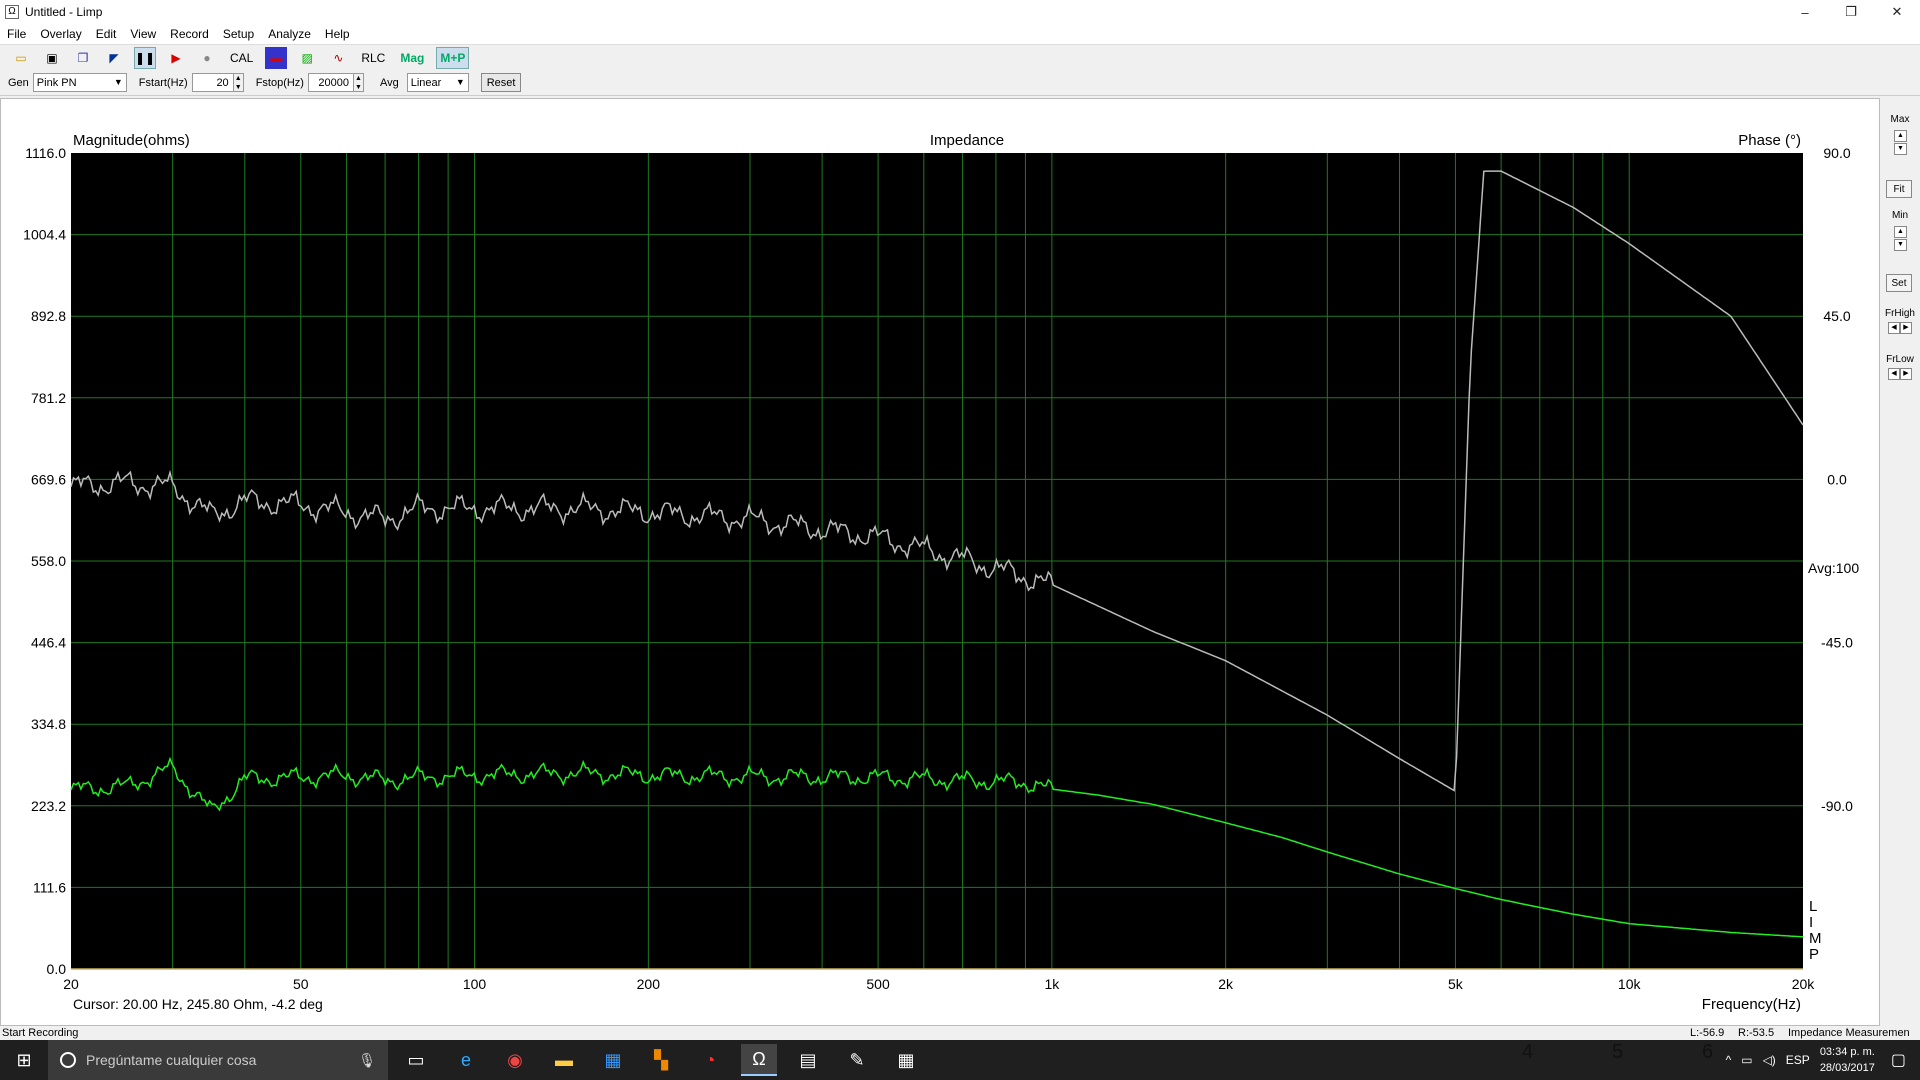  What do you see at coordinates (48, 479) in the screenshot?
I see `y-tick-label: 669.6` at bounding box center [48, 479].